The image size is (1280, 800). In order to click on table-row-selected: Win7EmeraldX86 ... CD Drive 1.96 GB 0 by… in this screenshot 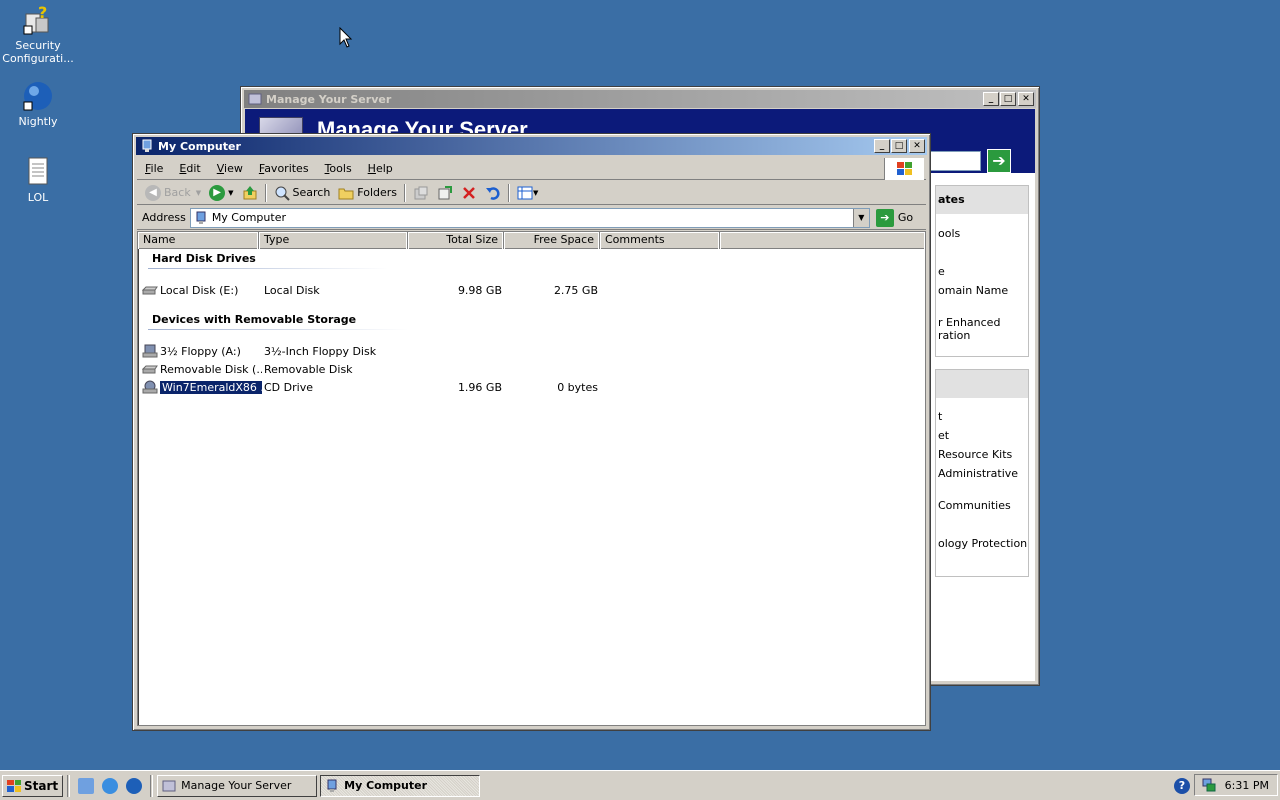, I will do `click(370, 387)`.